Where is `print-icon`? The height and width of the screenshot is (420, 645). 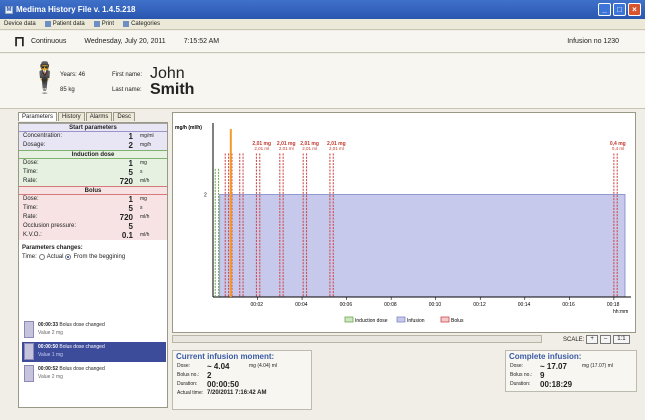
print-icon is located at coordinates (96, 24).